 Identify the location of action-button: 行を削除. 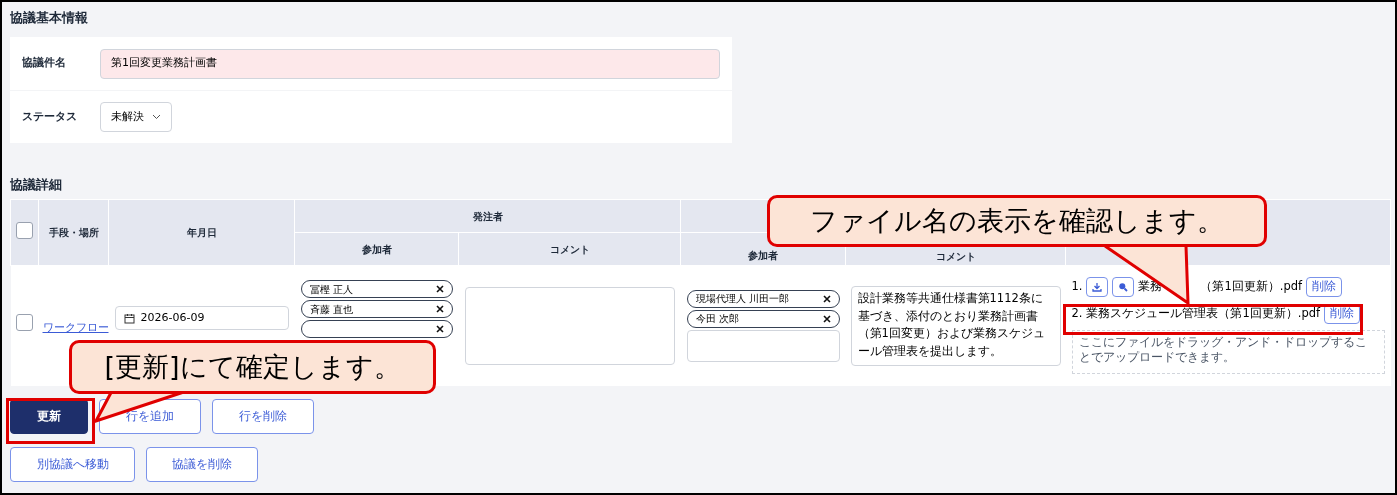
(263, 416).